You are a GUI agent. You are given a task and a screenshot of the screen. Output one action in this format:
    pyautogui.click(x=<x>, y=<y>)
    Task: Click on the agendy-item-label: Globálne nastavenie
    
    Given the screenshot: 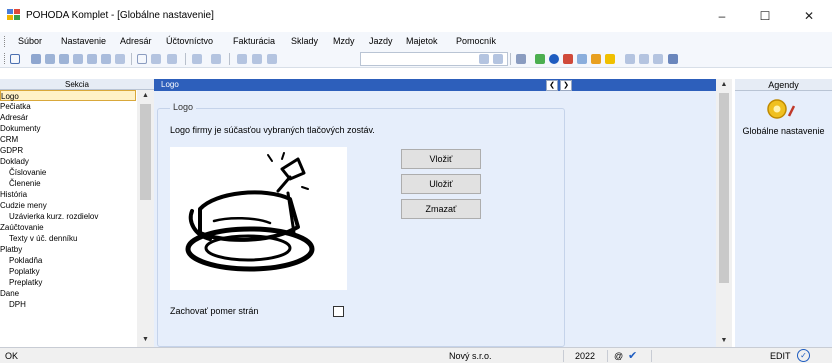 What is the action you would take?
    pyautogui.click(x=783, y=131)
    